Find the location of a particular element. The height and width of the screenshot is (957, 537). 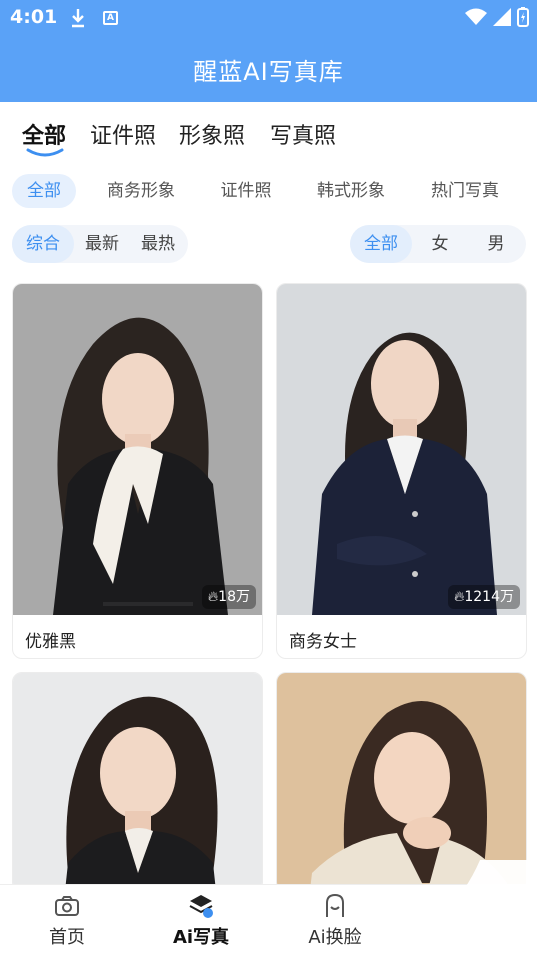

status-time: 4:01 is located at coordinates (34, 17).